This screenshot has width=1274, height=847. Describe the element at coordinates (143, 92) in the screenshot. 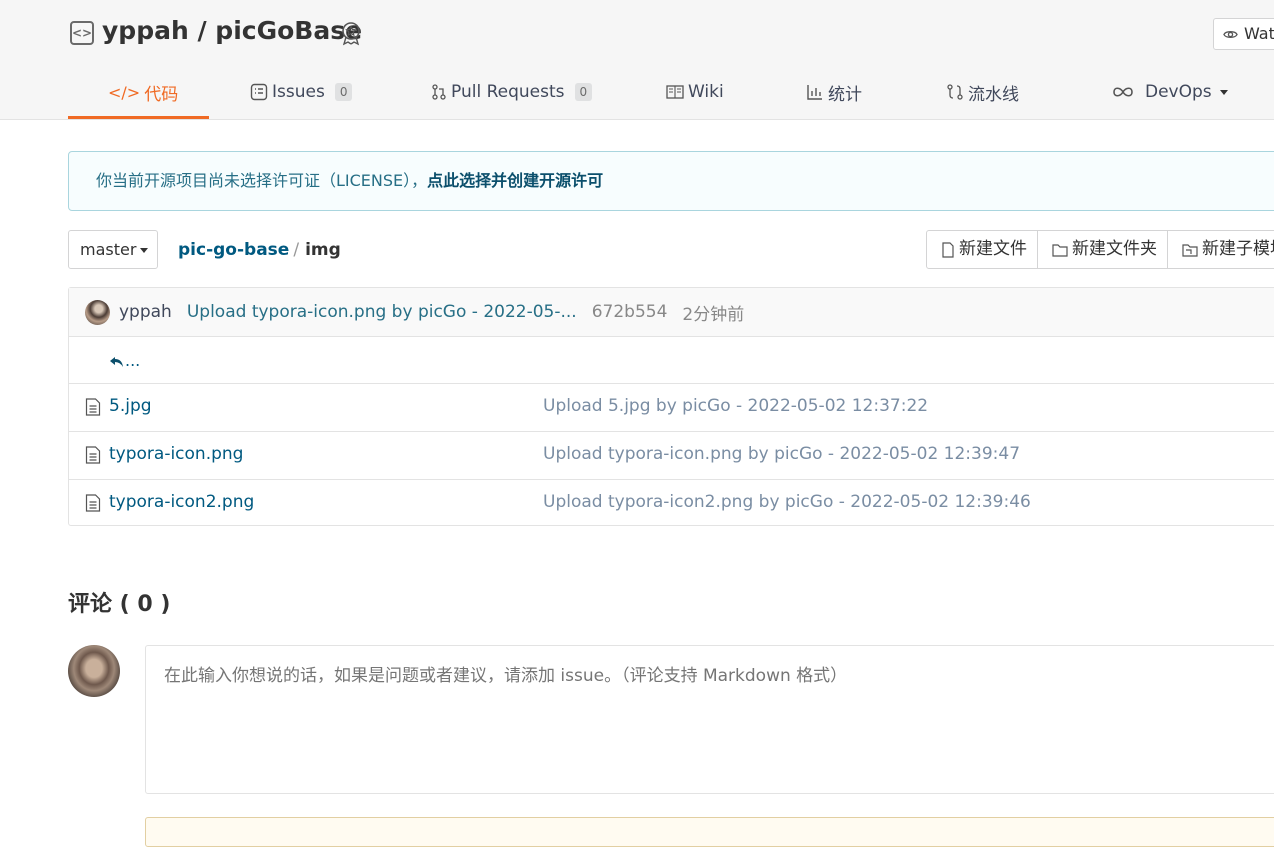

I see `tab-code: </> 代码` at that location.